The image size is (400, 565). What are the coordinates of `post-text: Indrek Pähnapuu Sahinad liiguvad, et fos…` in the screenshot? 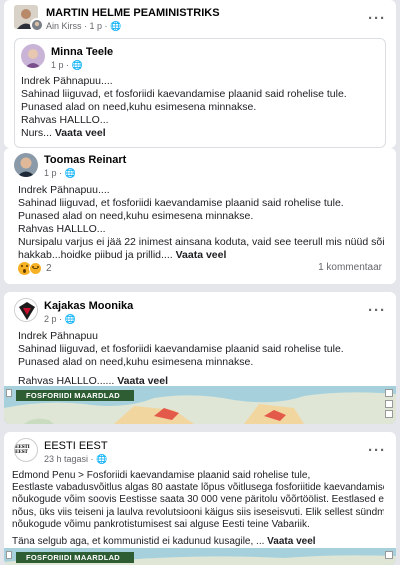 It's located at (201, 359).